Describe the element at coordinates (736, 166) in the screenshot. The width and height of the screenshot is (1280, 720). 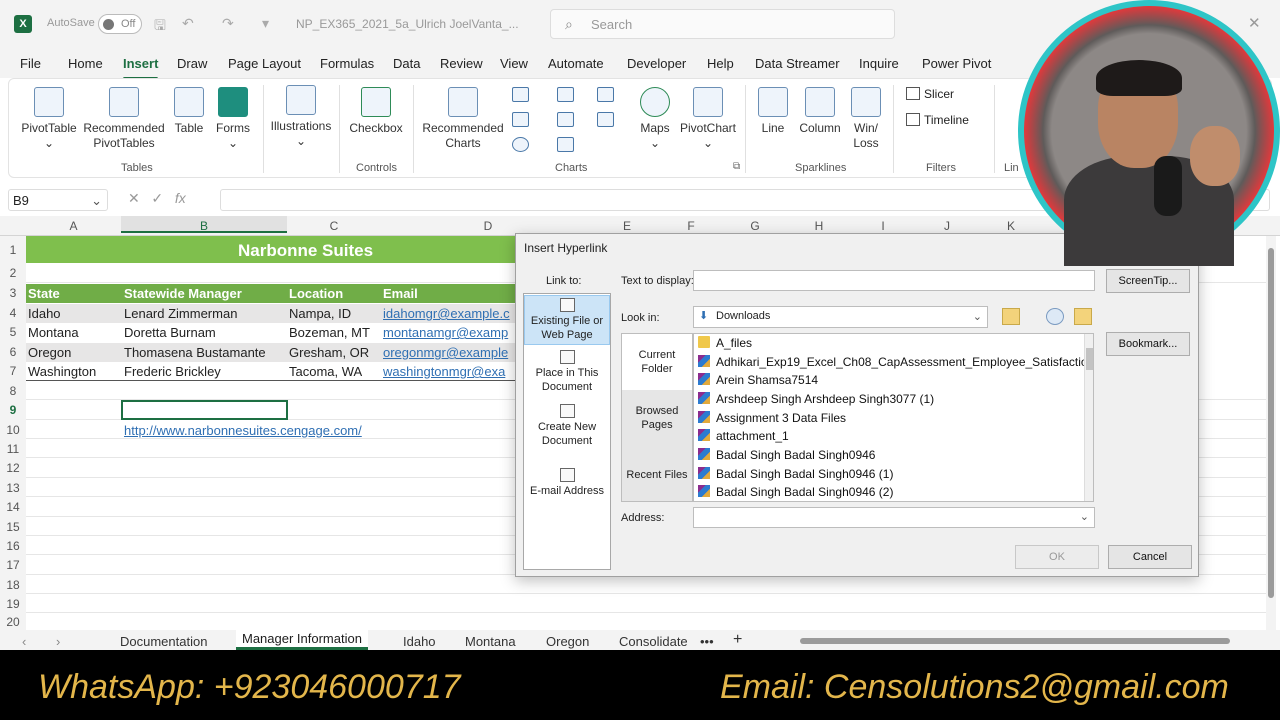
I see `dialog-launcher-icon: ⧉` at that location.